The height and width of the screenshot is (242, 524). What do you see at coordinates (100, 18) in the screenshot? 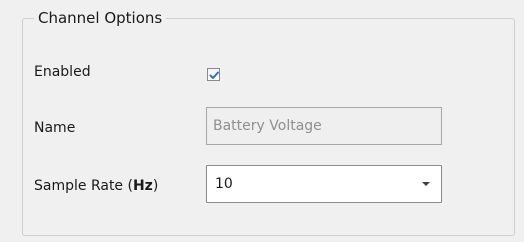
I see `group-title: Channel Options` at bounding box center [100, 18].